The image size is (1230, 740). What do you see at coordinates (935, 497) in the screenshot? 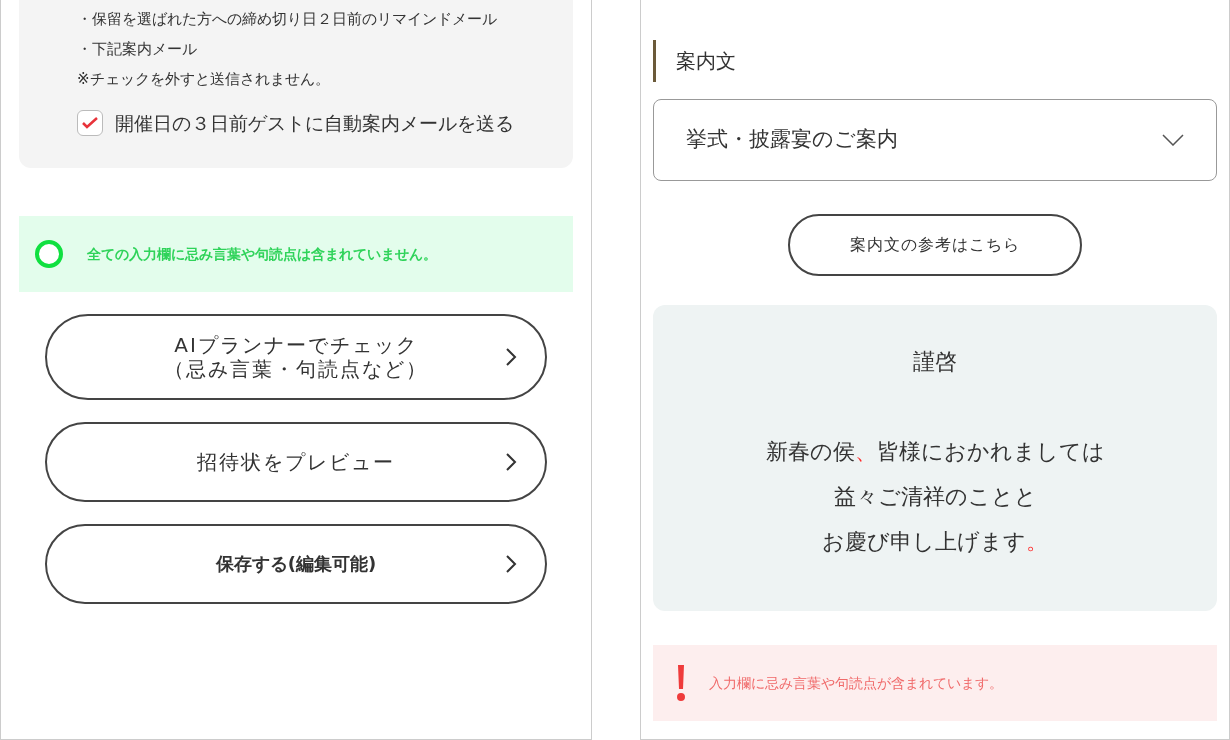
I see `letter-line: 益々ご清祥のことと` at bounding box center [935, 497].